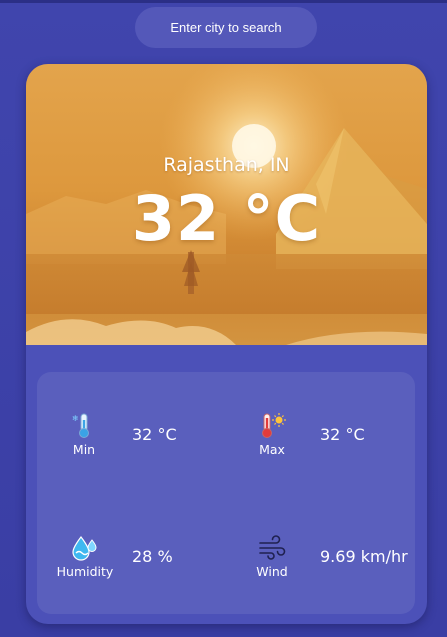 The width and height of the screenshot is (447, 637). Describe the element at coordinates (84, 449) in the screenshot. I see `stat-min-label: Min` at that location.